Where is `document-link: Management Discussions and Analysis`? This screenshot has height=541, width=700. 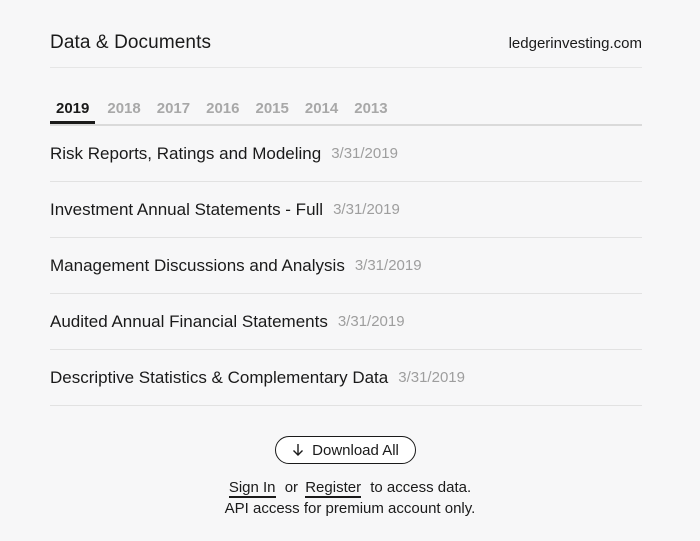 document-link: Management Discussions and Analysis is located at coordinates (197, 266).